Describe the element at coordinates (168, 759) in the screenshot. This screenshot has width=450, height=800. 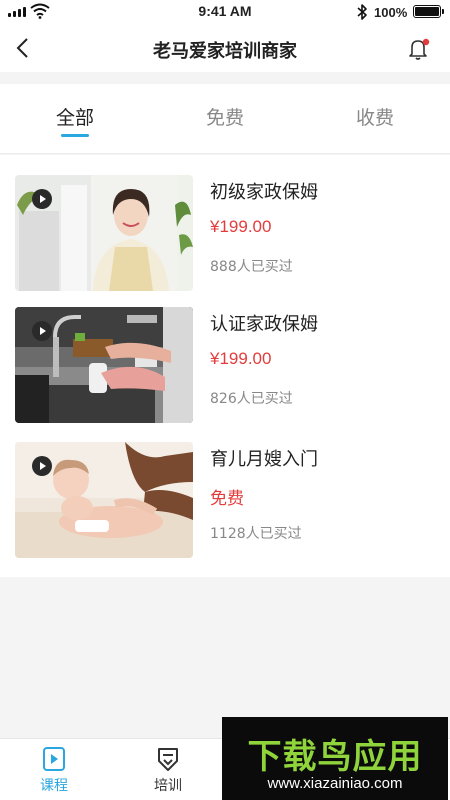
I see `training-icon` at that location.